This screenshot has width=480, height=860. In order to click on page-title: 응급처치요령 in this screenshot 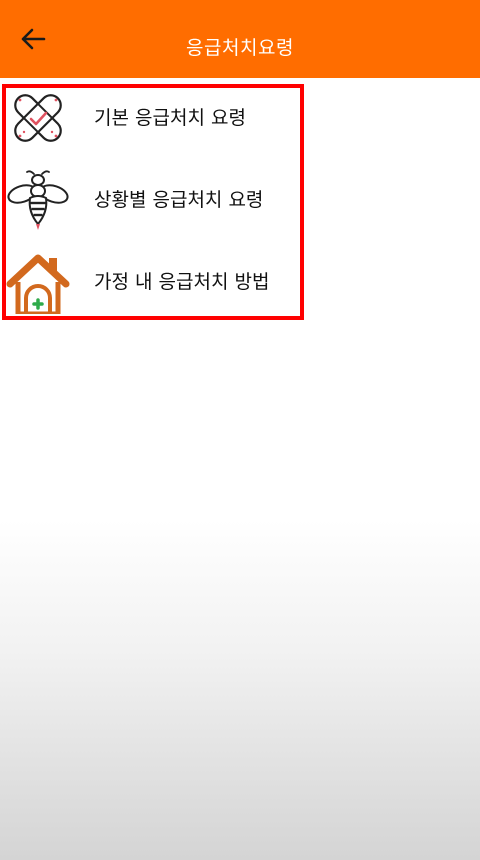, I will do `click(240, 48)`.